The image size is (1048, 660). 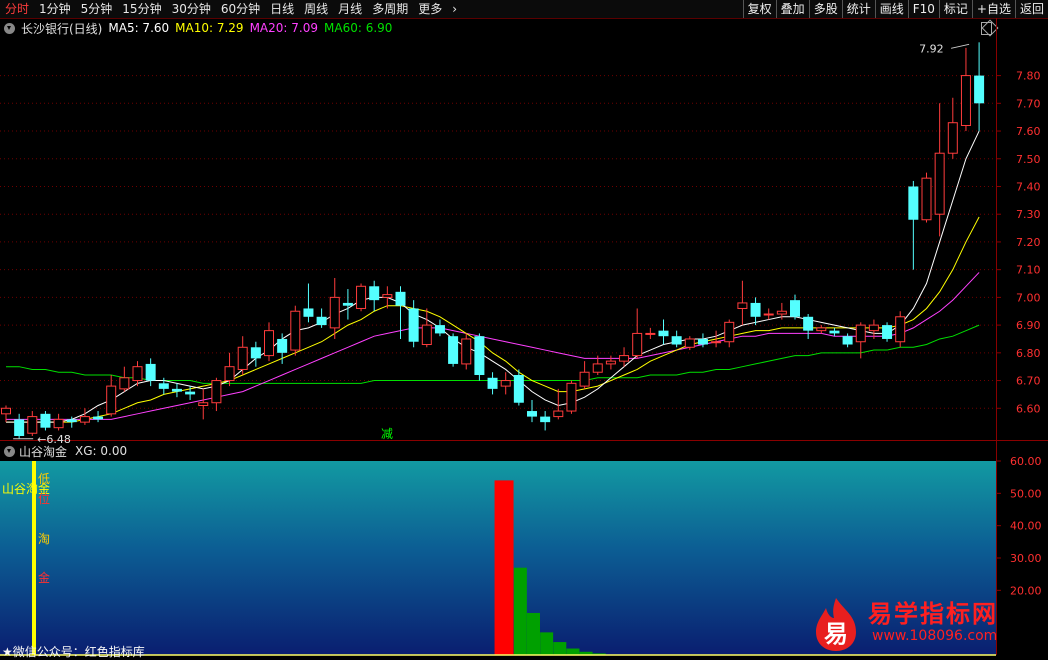 I want to click on y-tick-label: 7.30, so click(x=1028, y=214).